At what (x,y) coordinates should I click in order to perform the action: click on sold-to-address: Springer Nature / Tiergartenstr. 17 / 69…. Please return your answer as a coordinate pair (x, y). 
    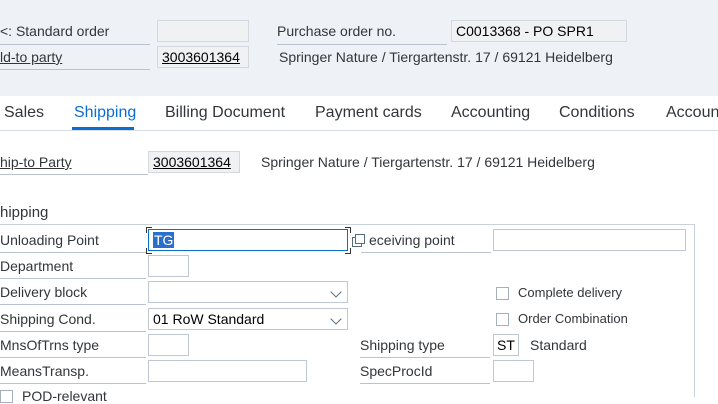
    Looking at the image, I should click on (446, 57).